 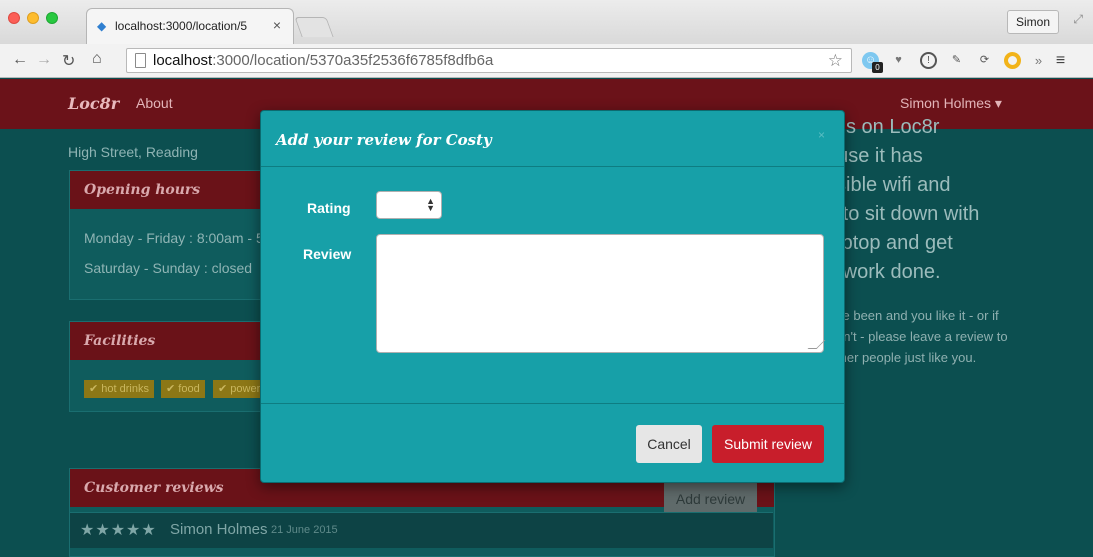 I want to click on orange-circle-extension-icon, so click(x=1012, y=60).